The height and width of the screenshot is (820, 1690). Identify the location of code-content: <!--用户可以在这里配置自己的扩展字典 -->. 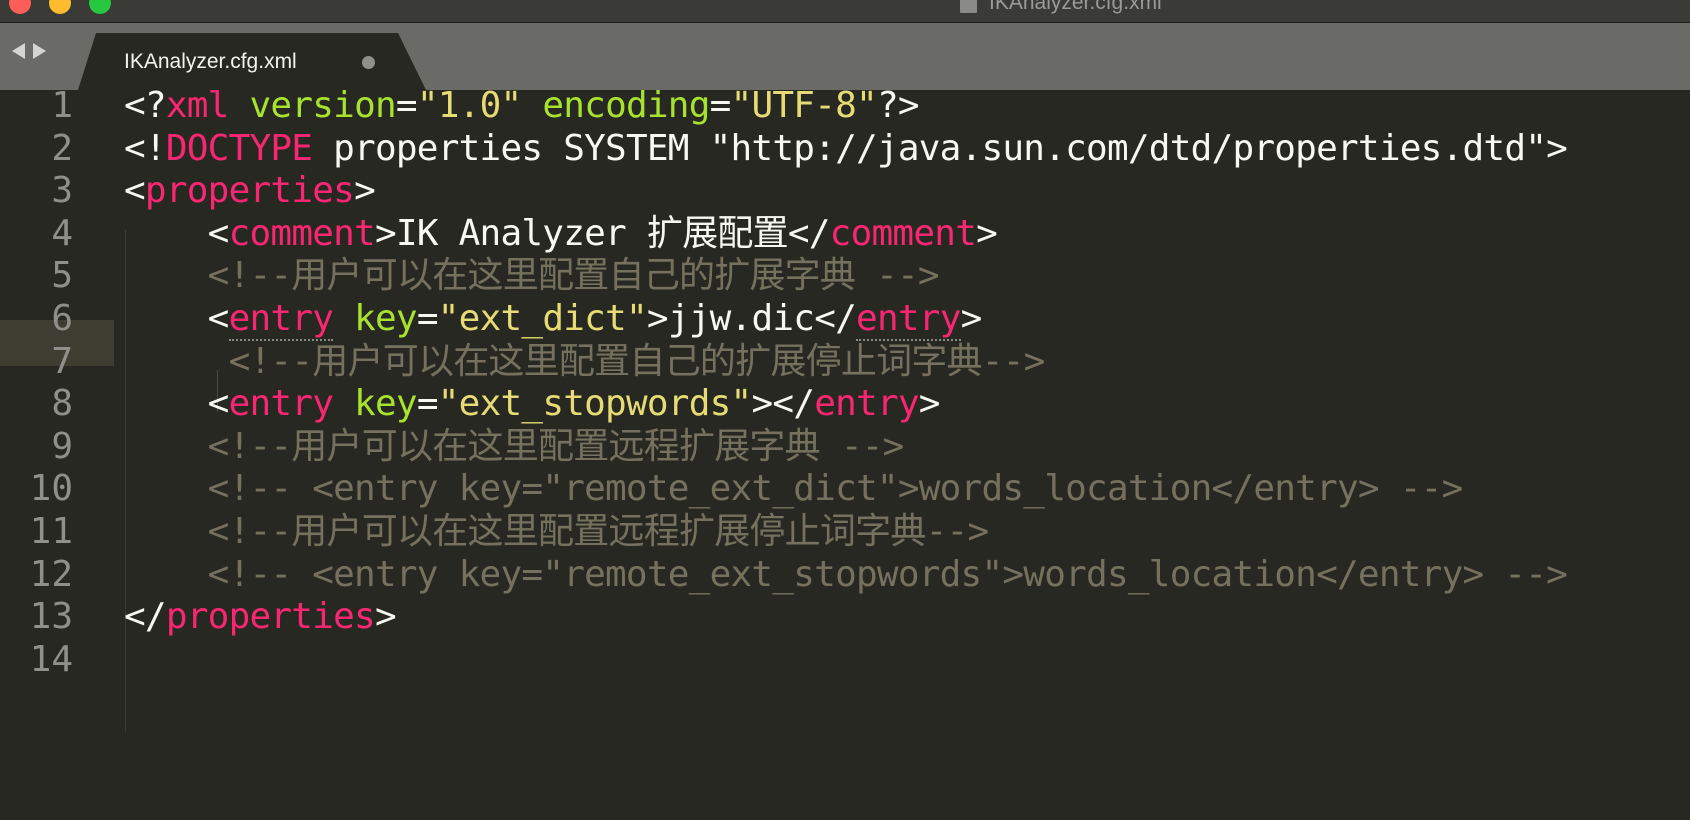
(532, 276).